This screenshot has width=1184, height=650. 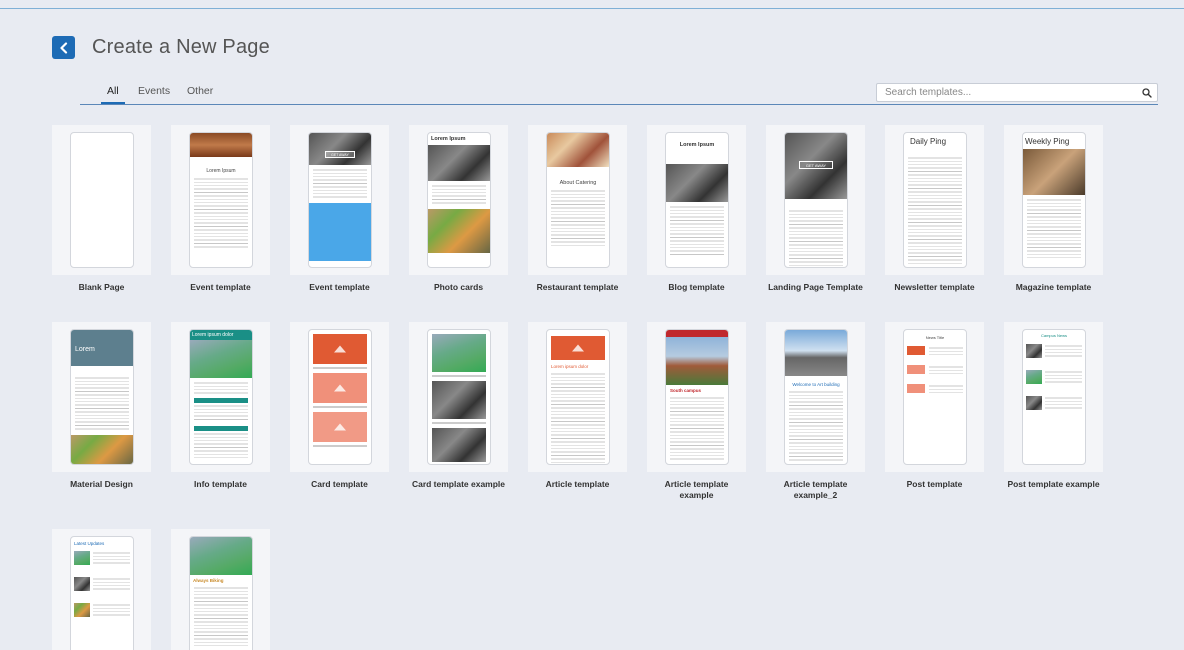 I want to click on preview-banner, so click(x=697, y=333).